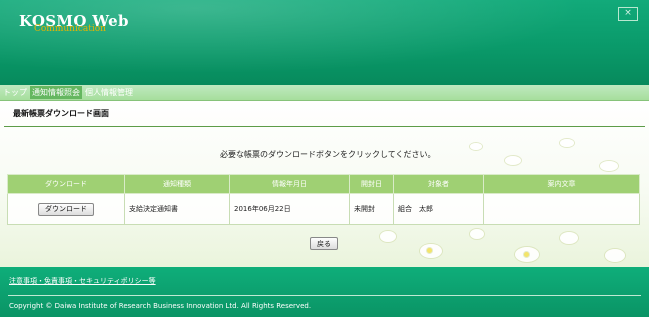 This screenshot has height=317, width=649. Describe the element at coordinates (289, 184) in the screenshot. I see `column-header-date: 情報年月日` at that location.